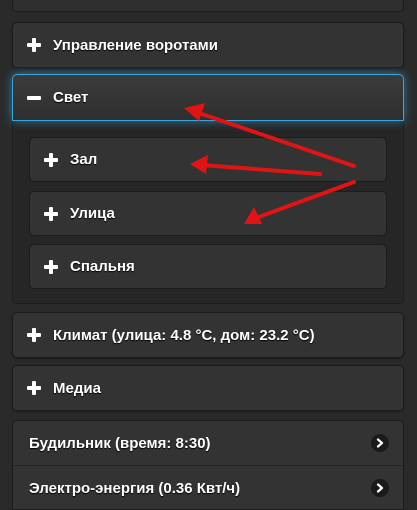 This screenshot has height=510, width=417. I want to click on section-climate-label: Климат (улица: 4.8 °C, дом: 23.2 °C), so click(184, 335).